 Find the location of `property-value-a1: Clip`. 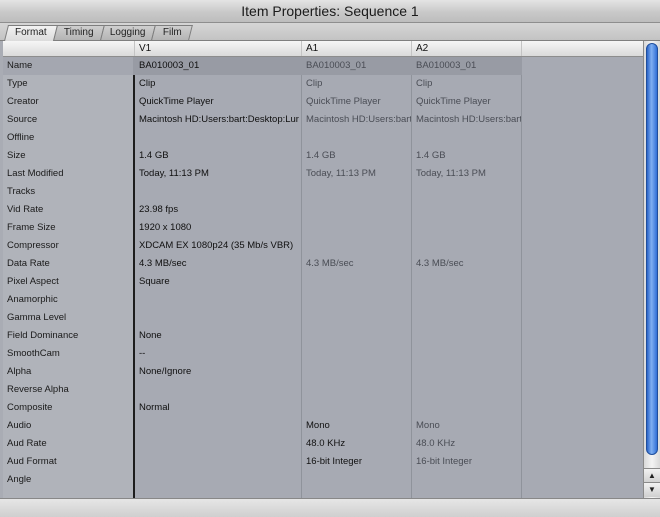

property-value-a1: Clip is located at coordinates (314, 83).